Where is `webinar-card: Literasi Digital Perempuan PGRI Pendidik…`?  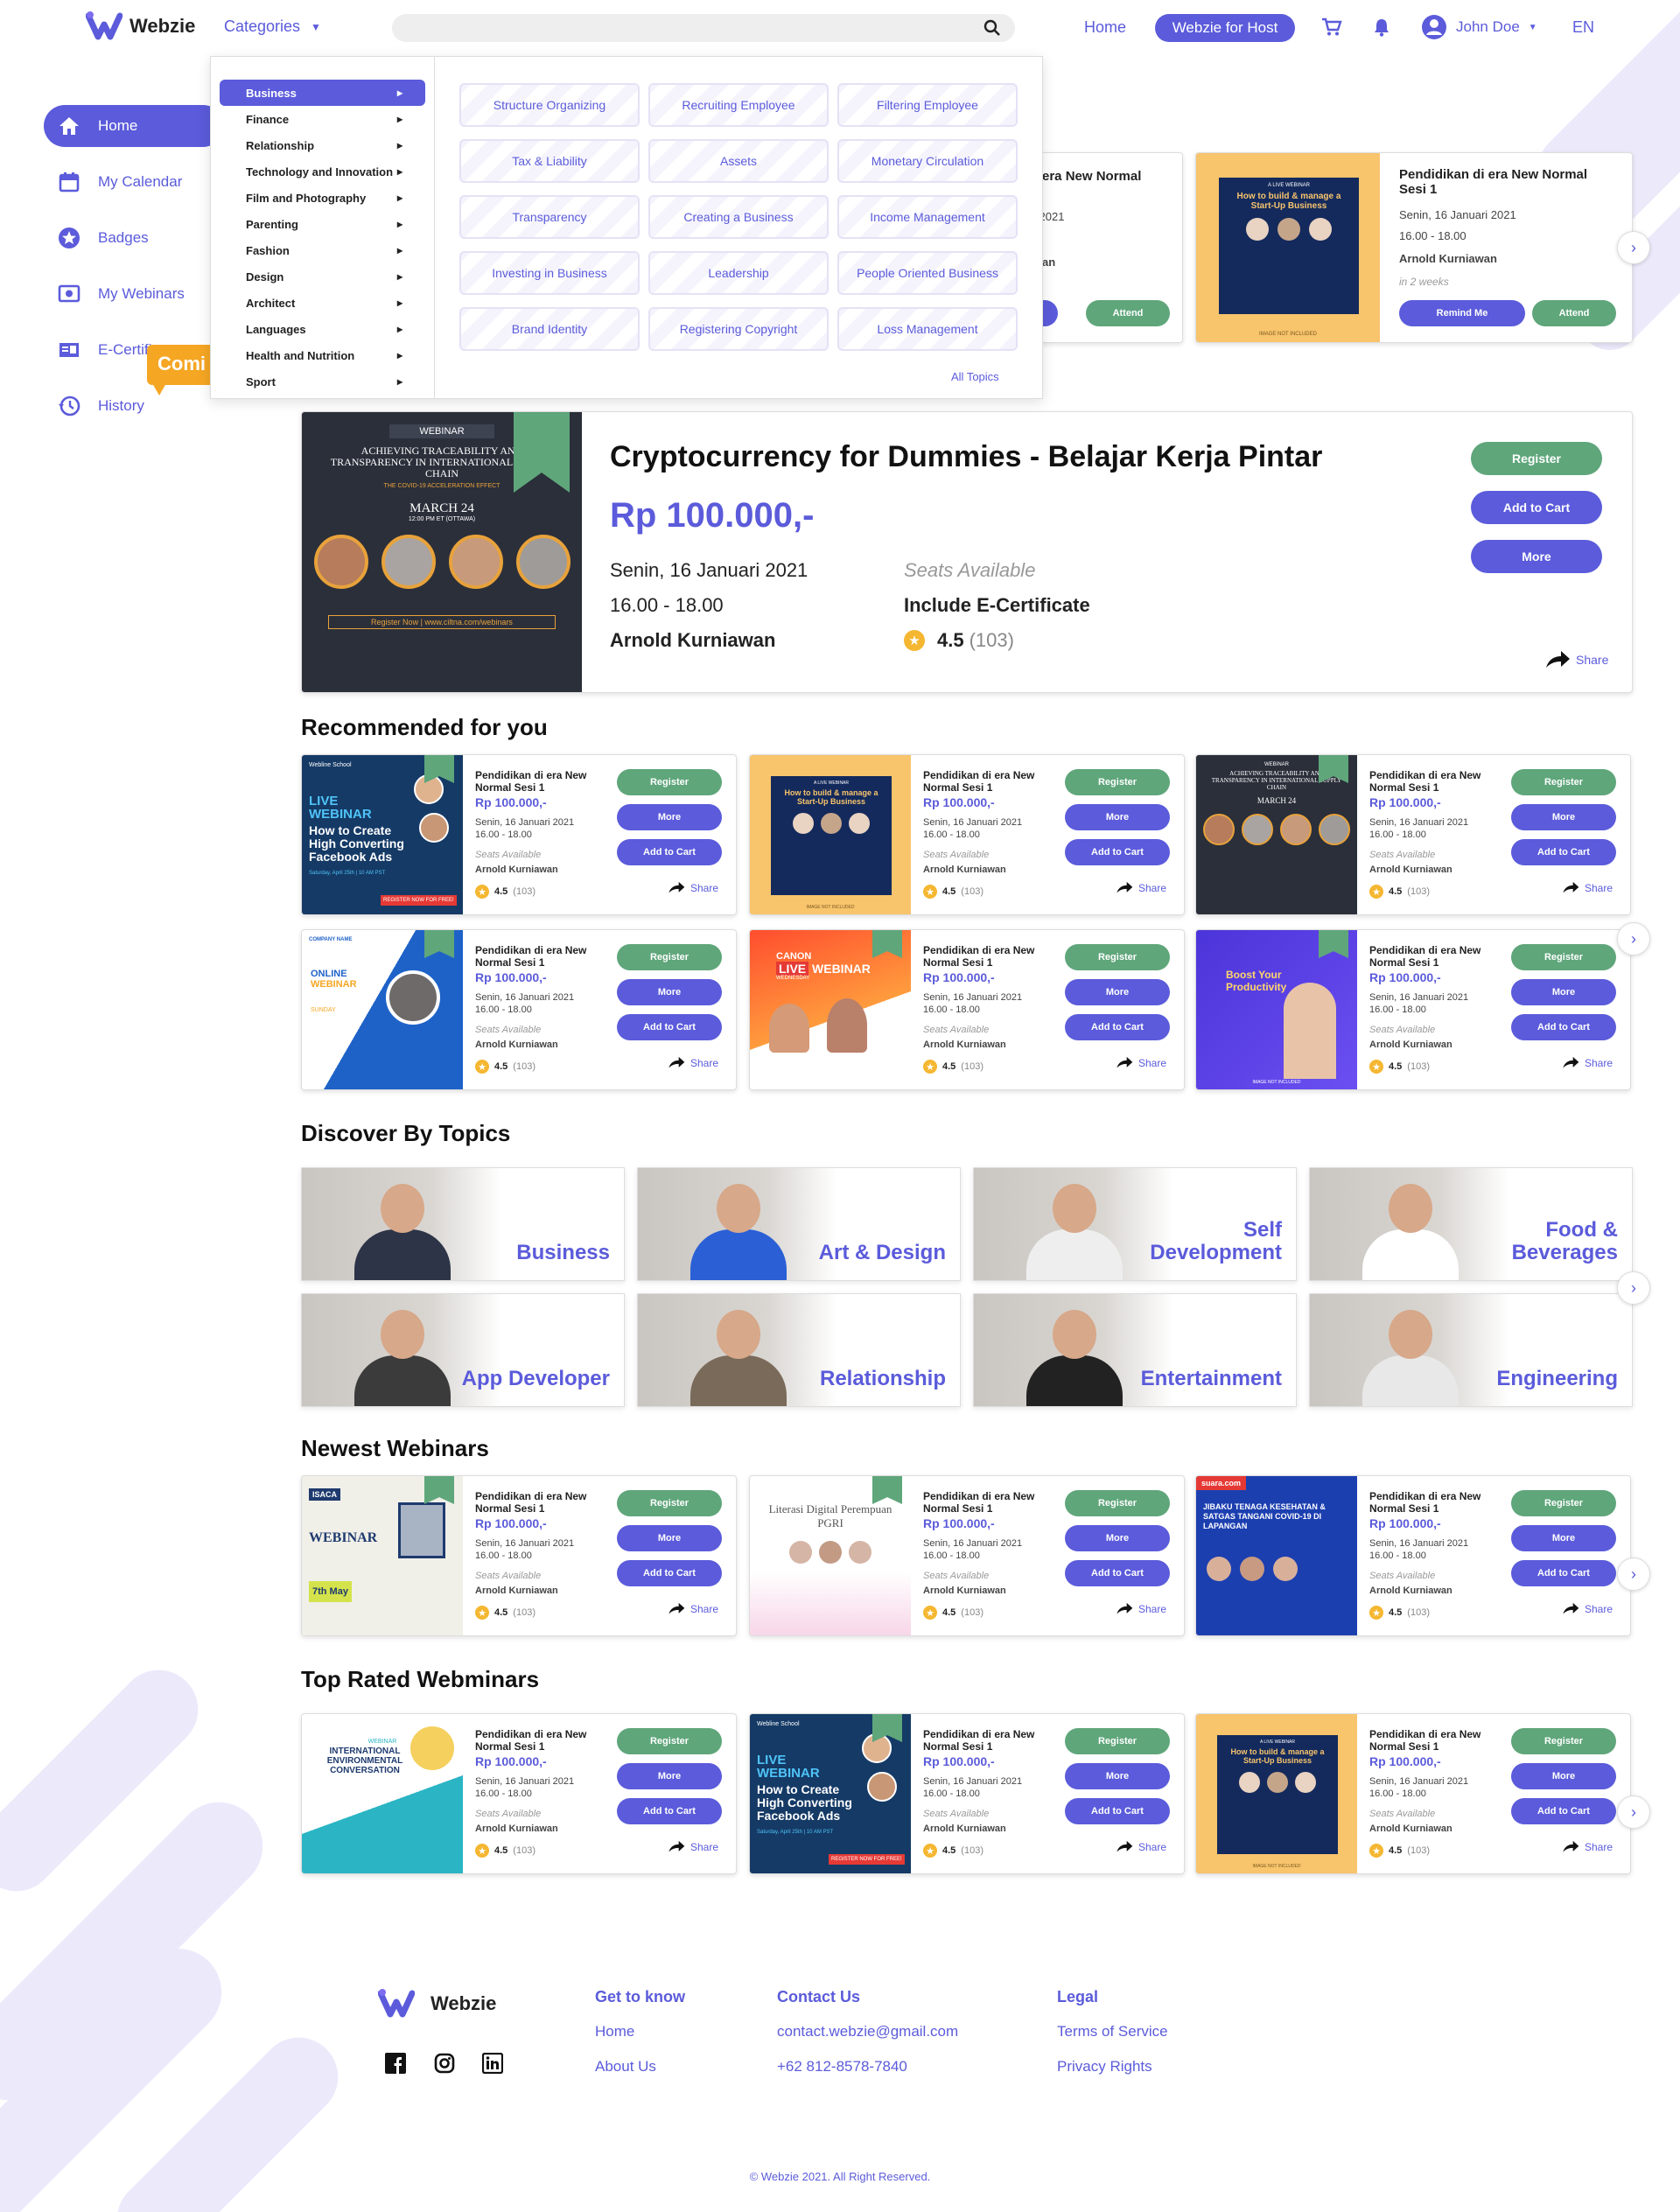 webinar-card: Literasi Digital Perempuan PGRI Pendidik… is located at coordinates (967, 1555).